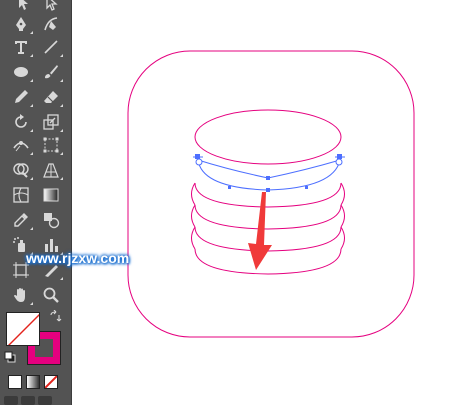 This screenshot has height=405, width=463. What do you see at coordinates (78, 258) in the screenshot?
I see `watermark-text: www.rjzxw.com` at bounding box center [78, 258].